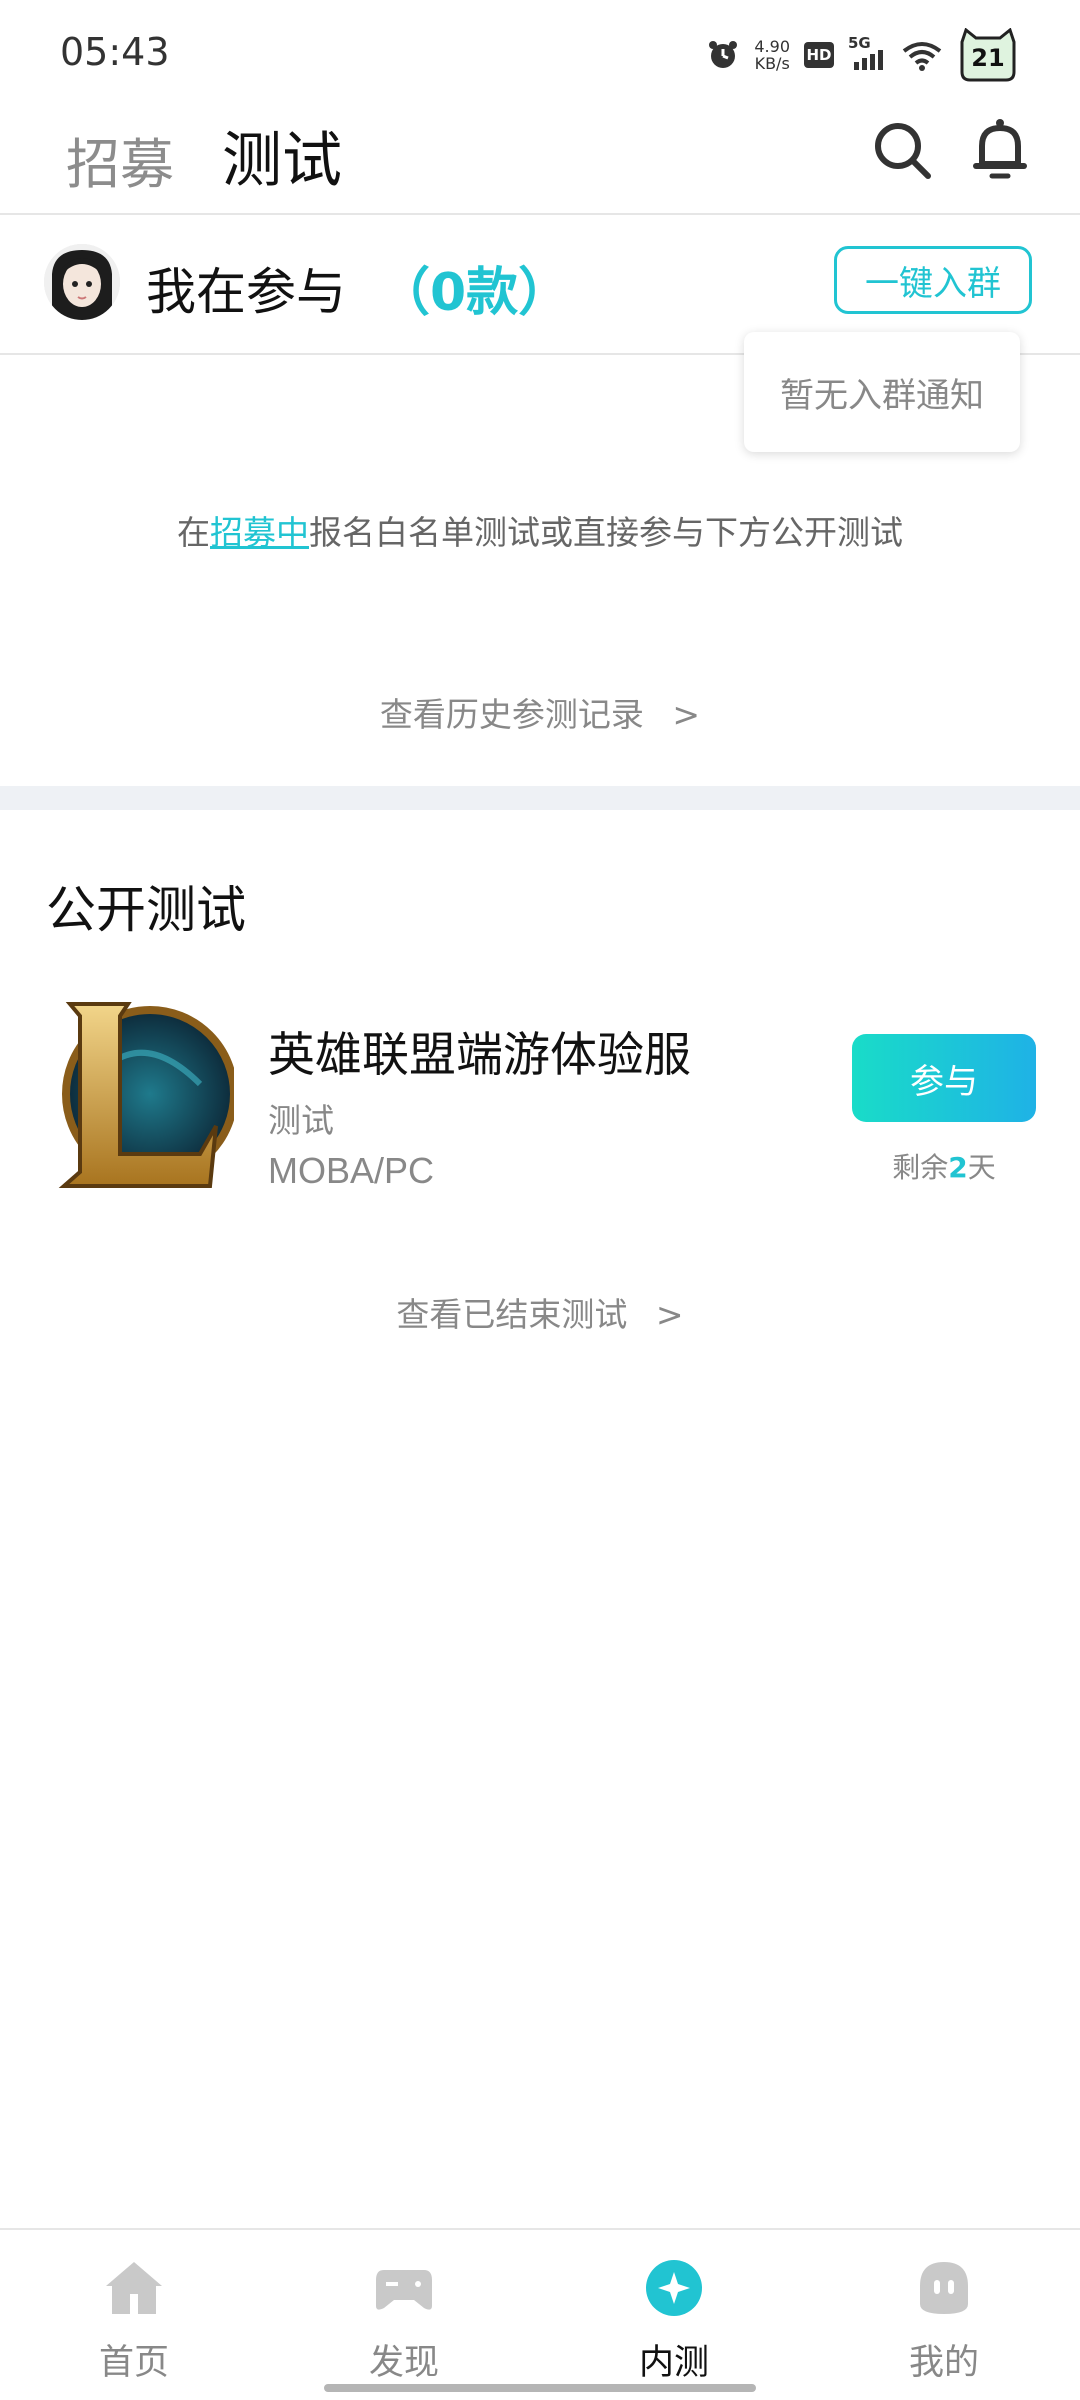 The image size is (1080, 2400). What do you see at coordinates (404, 2320) in the screenshot?
I see `nav-item-discover: 发现` at bounding box center [404, 2320].